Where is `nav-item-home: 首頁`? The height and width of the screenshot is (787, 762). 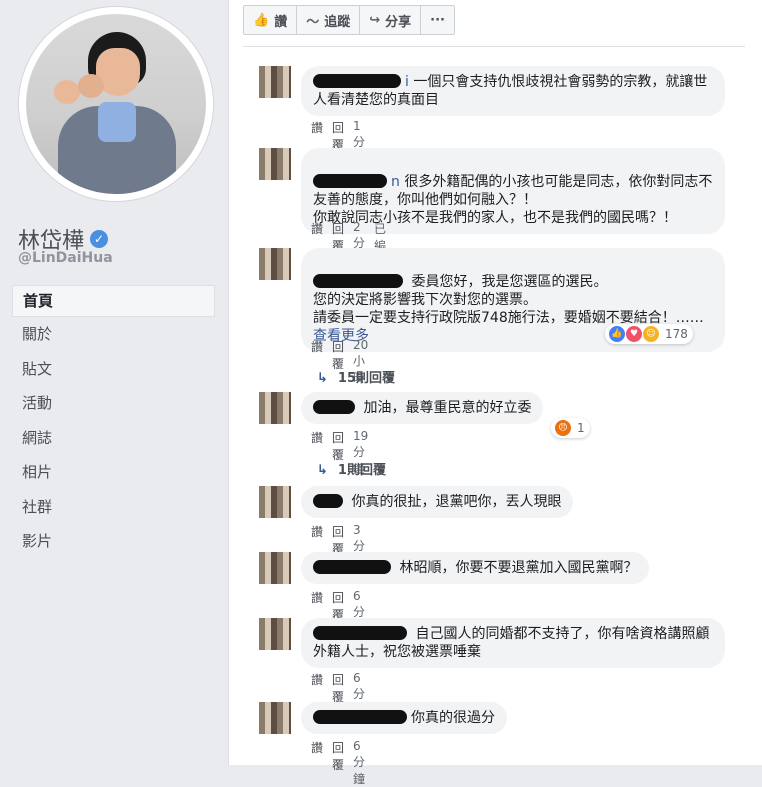 nav-item-home: 首頁 is located at coordinates (113, 301).